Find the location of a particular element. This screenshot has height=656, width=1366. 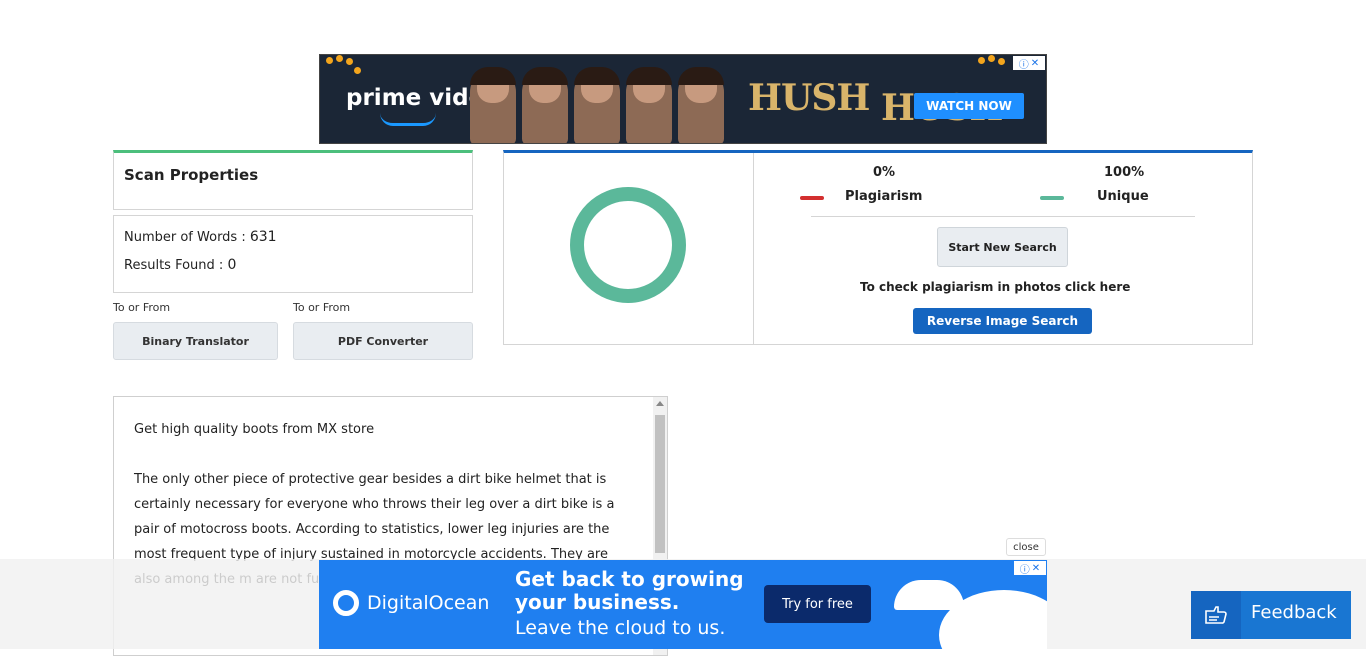

panel-divider is located at coordinates (753, 249).